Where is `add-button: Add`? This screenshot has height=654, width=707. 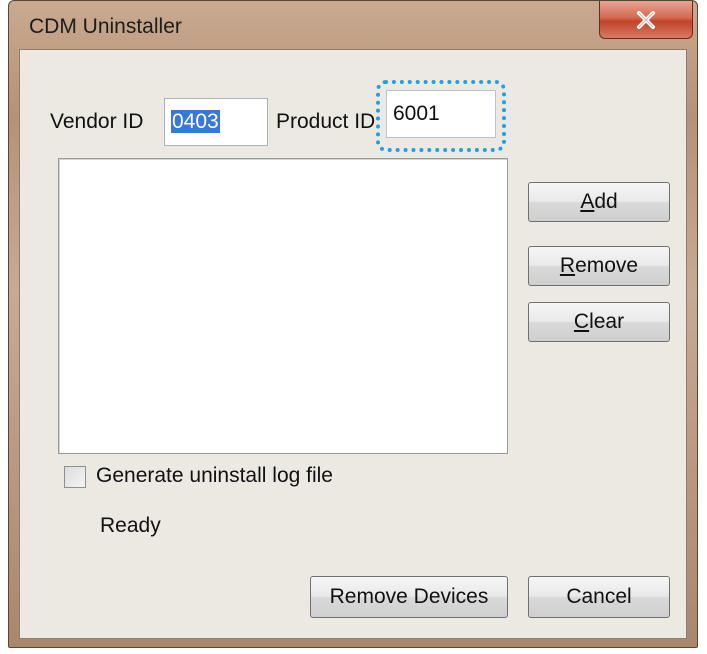
add-button: Add is located at coordinates (599, 202).